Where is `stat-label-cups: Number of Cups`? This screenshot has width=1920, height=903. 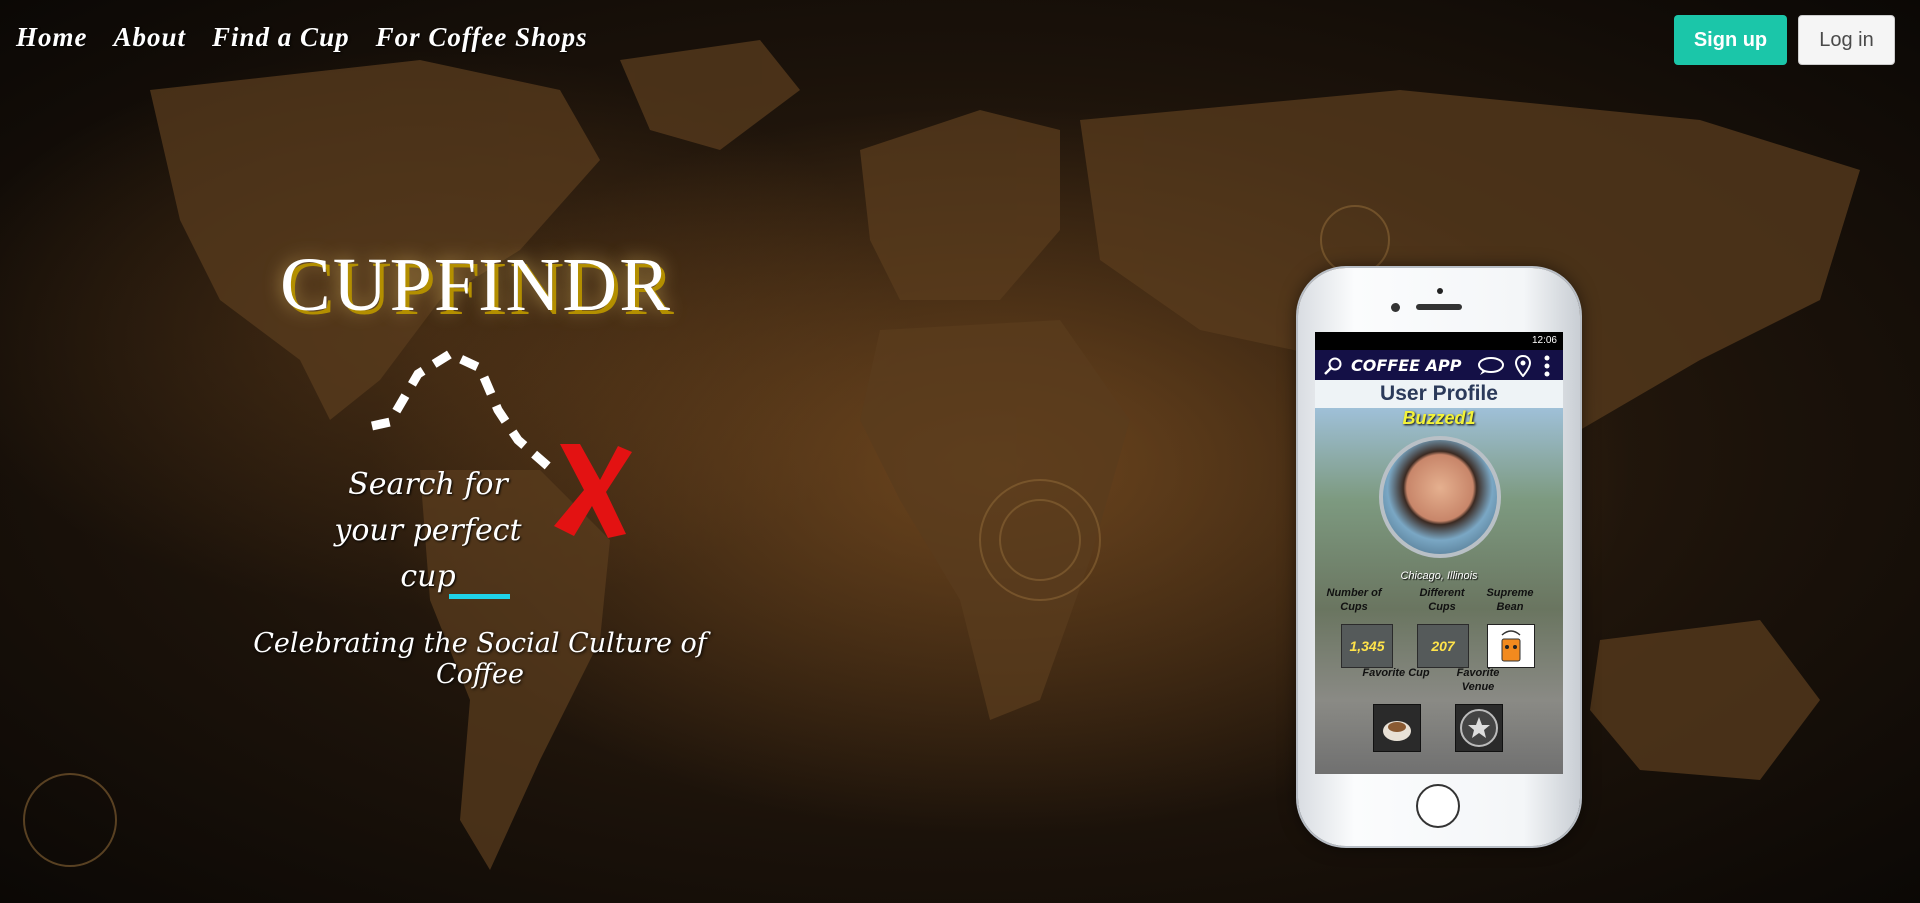
stat-label-cups: Number of Cups is located at coordinates (1354, 600).